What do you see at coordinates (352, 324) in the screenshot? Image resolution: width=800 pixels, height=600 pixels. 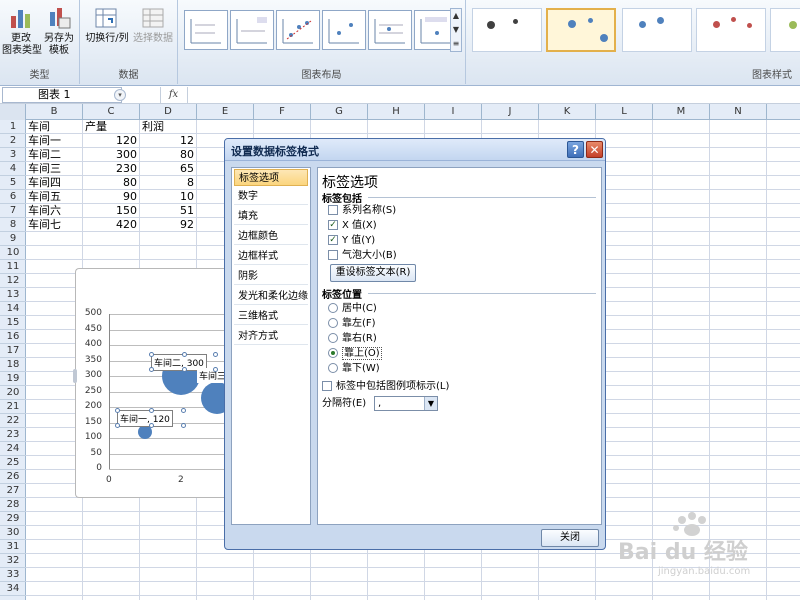 I see `radio-left: 靠左(F)` at bounding box center [352, 324].